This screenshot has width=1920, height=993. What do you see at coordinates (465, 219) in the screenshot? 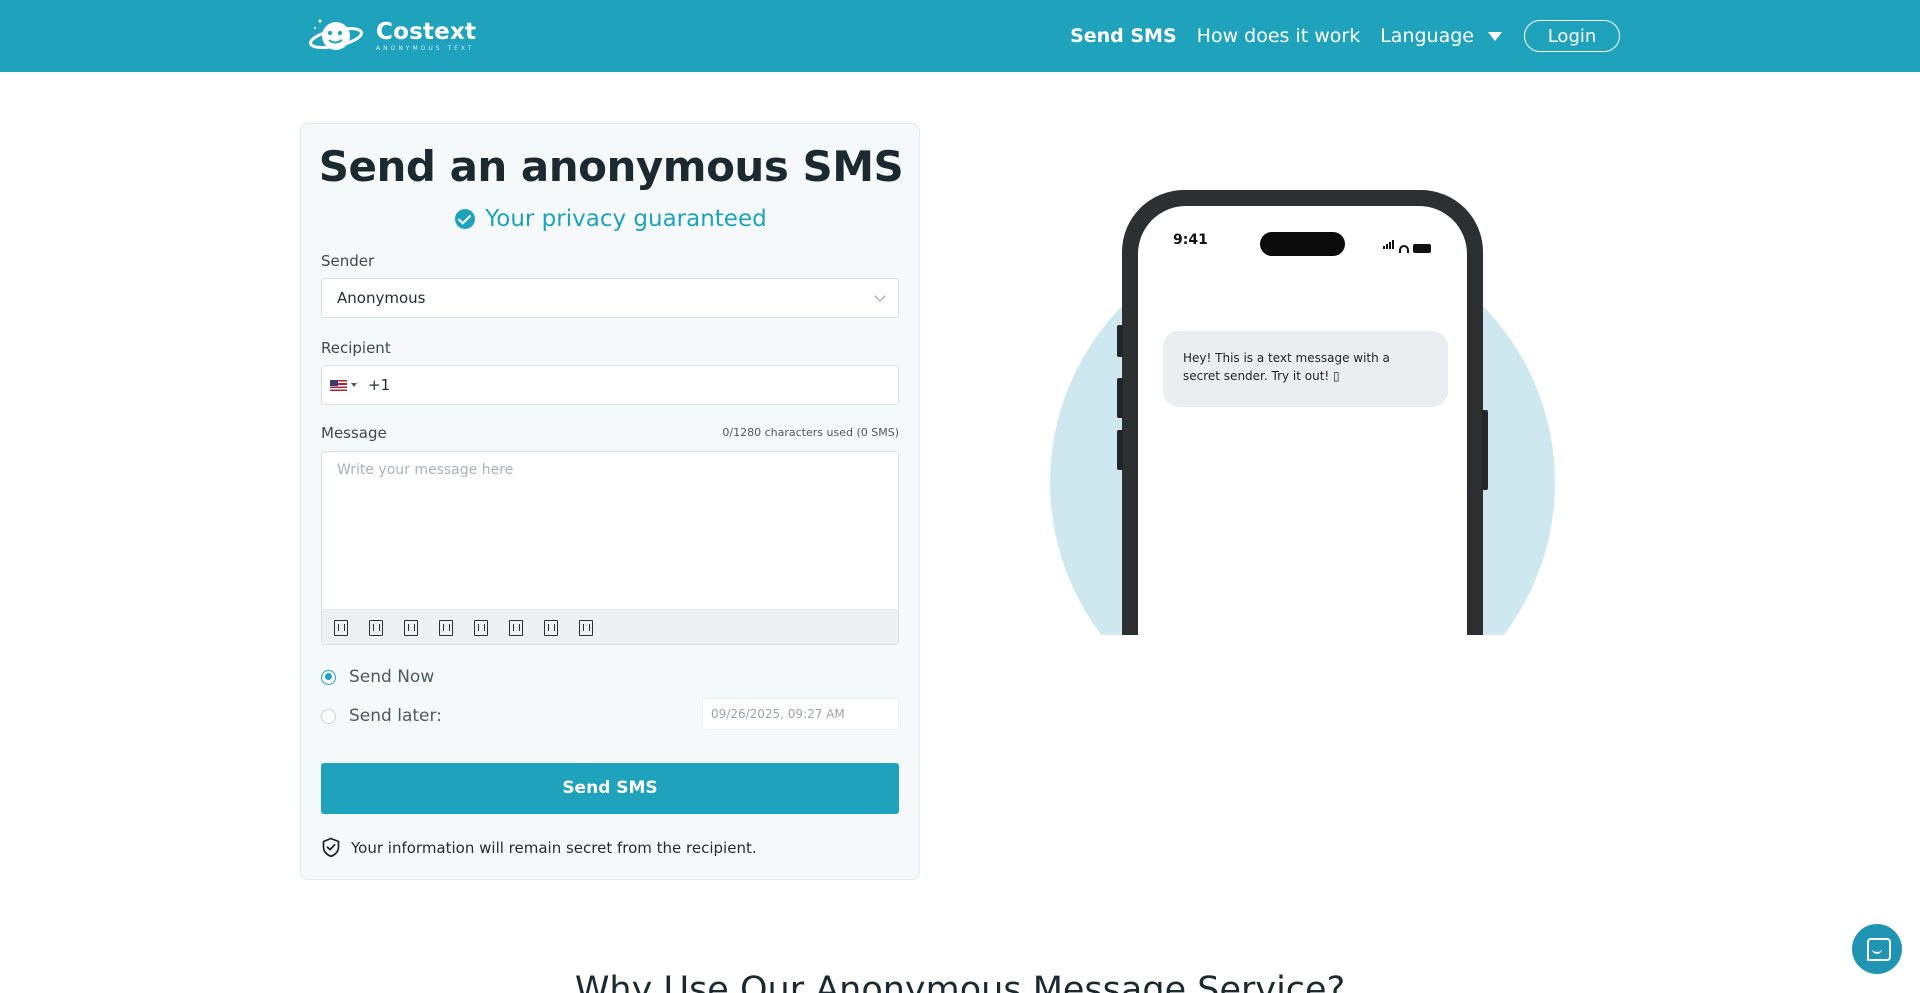
I see `check-circle-icon` at bounding box center [465, 219].